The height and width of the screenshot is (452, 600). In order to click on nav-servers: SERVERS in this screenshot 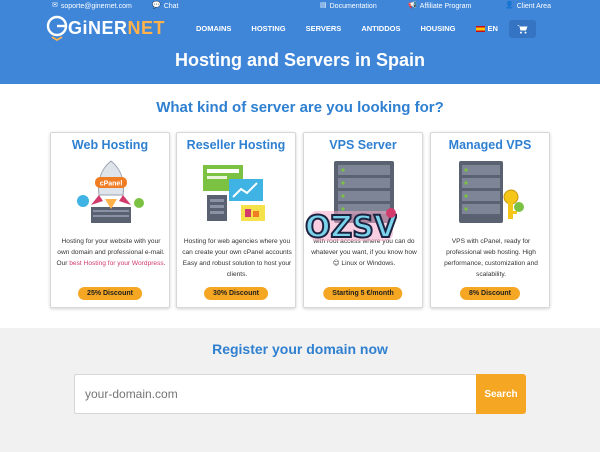, I will do `click(324, 29)`.